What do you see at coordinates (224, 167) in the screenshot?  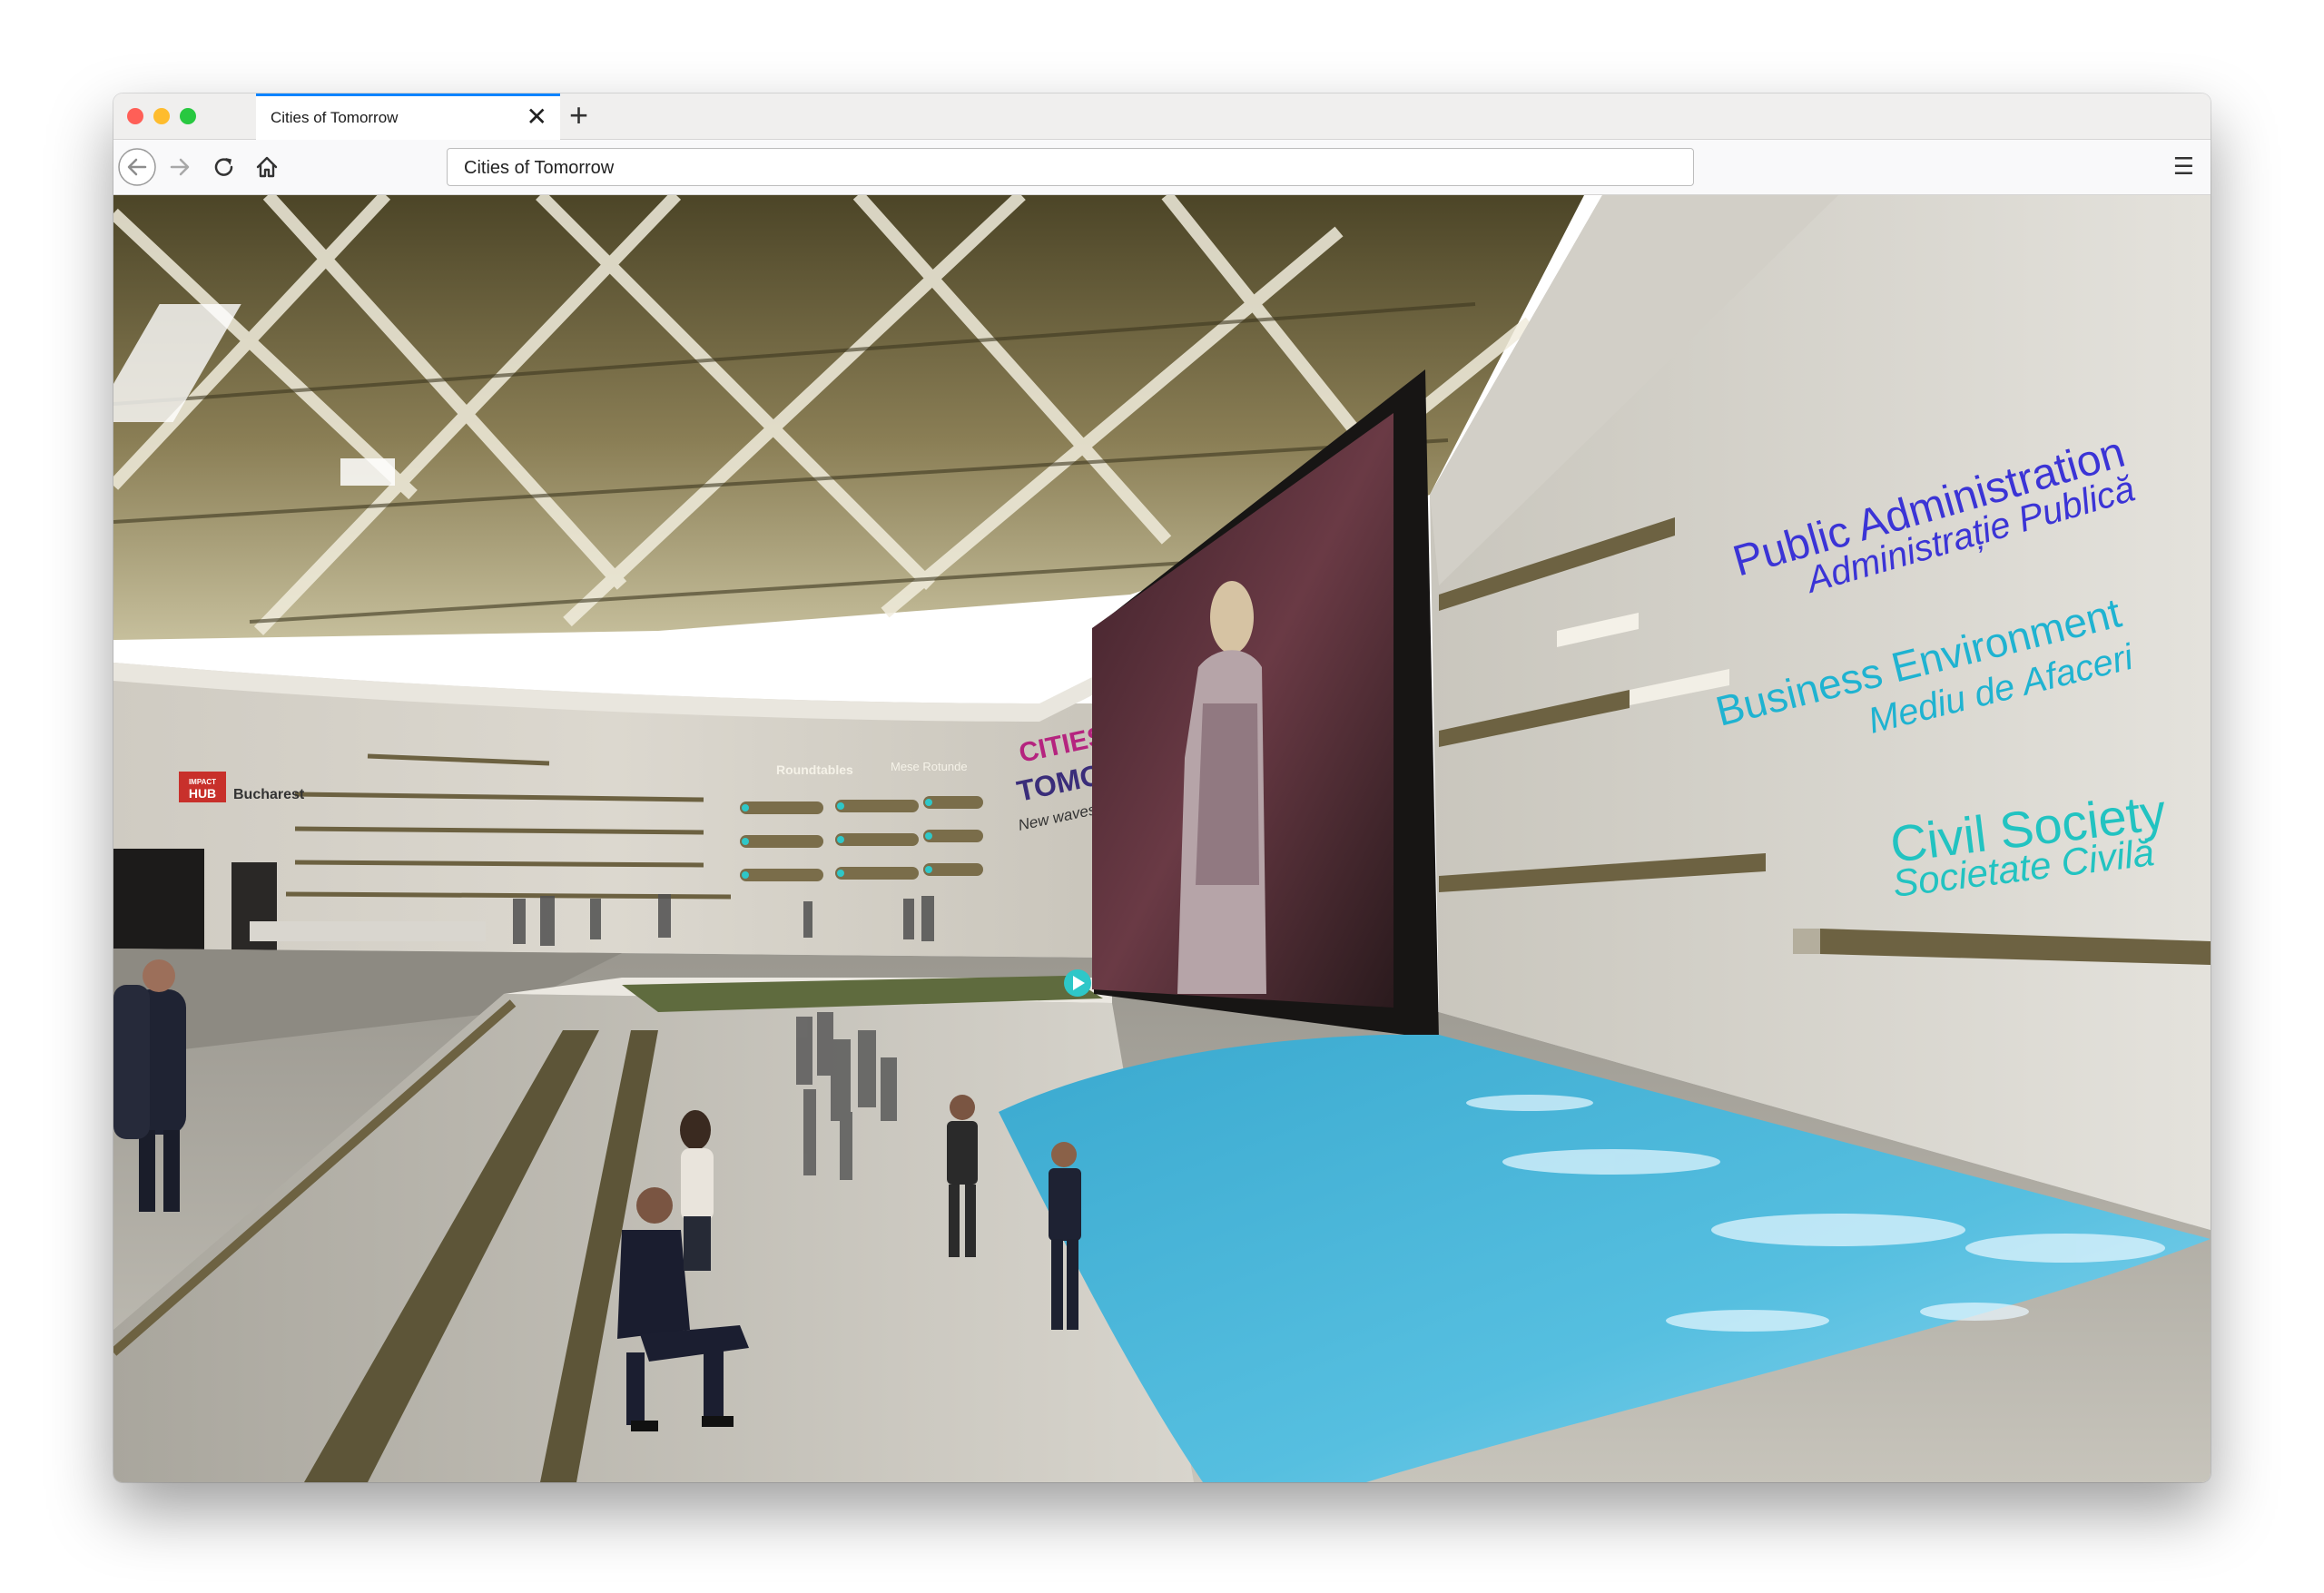 I see `reload-icon` at bounding box center [224, 167].